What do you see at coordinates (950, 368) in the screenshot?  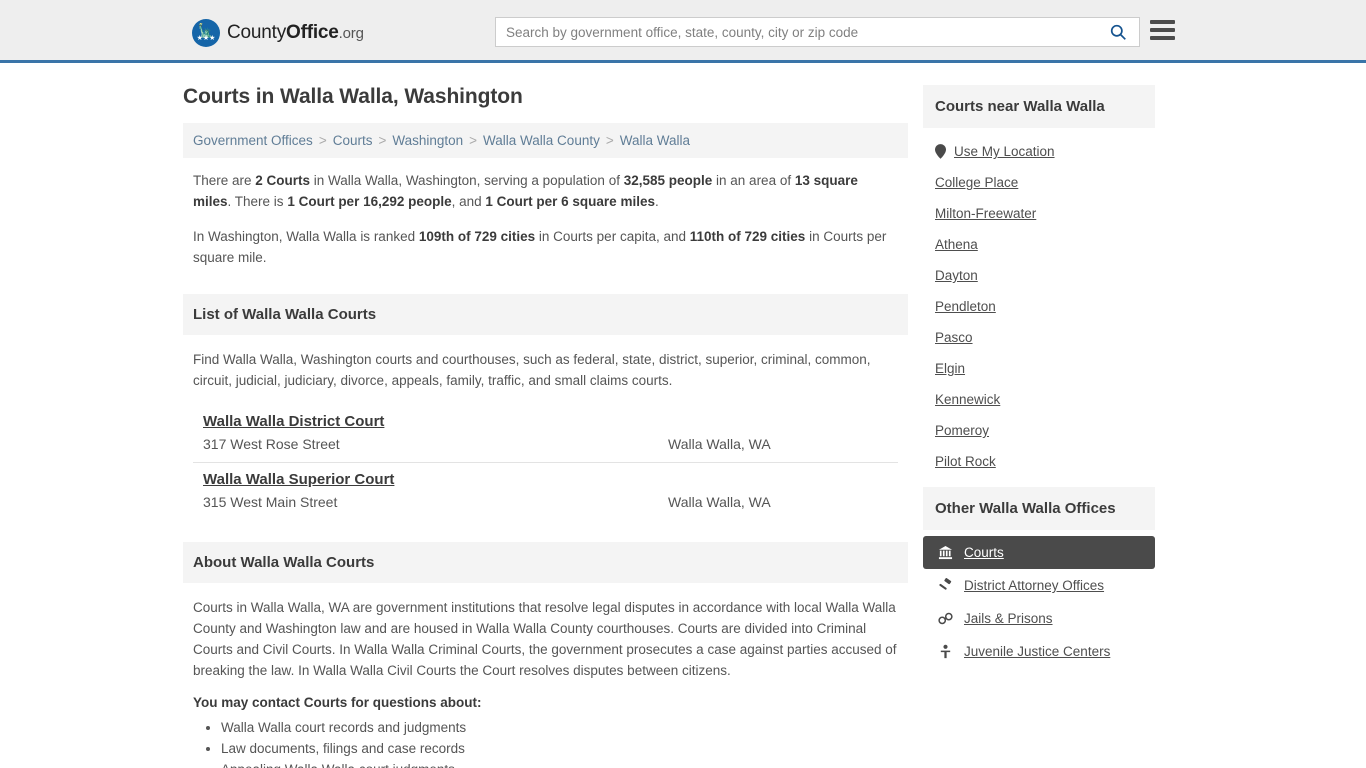 I see `nearby-city-link: Elgin` at bounding box center [950, 368].